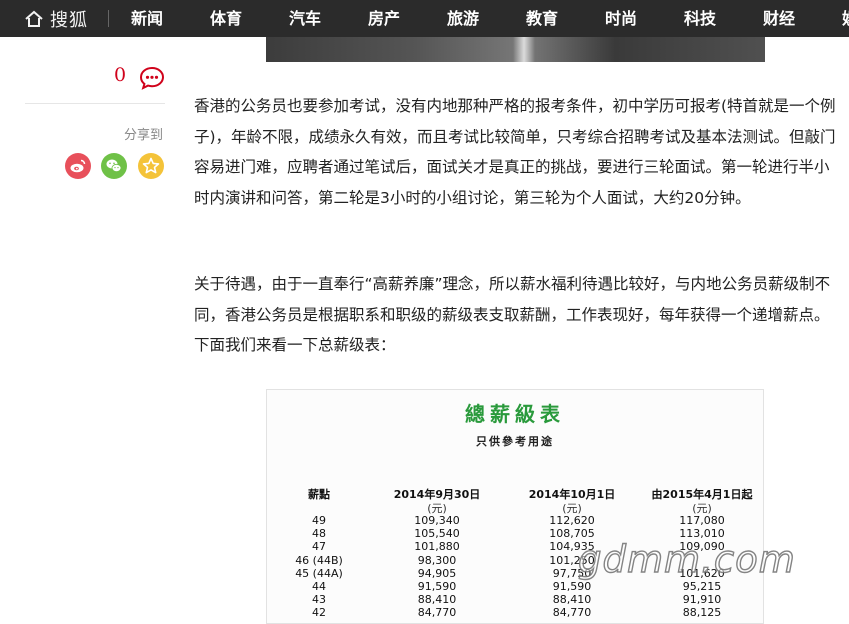  I want to click on table-cell: 47, so click(319, 547).